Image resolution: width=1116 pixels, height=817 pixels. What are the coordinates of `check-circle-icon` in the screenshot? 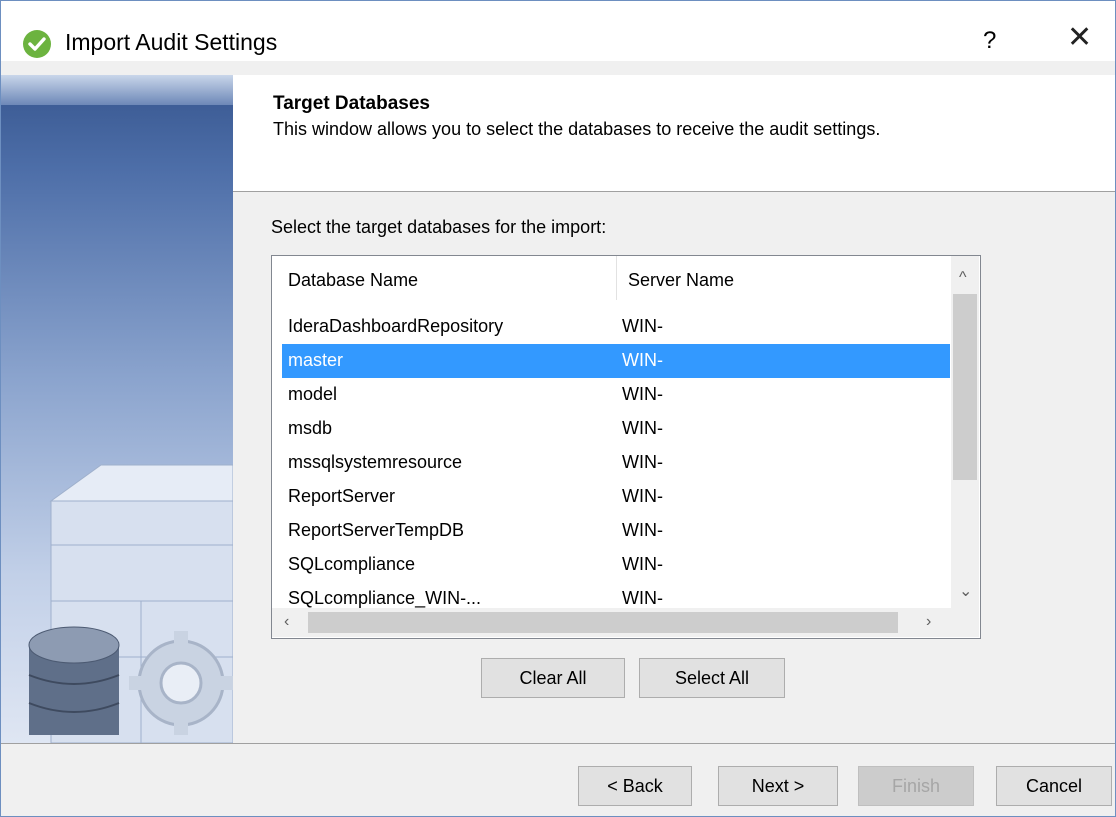 It's located at (37, 44).